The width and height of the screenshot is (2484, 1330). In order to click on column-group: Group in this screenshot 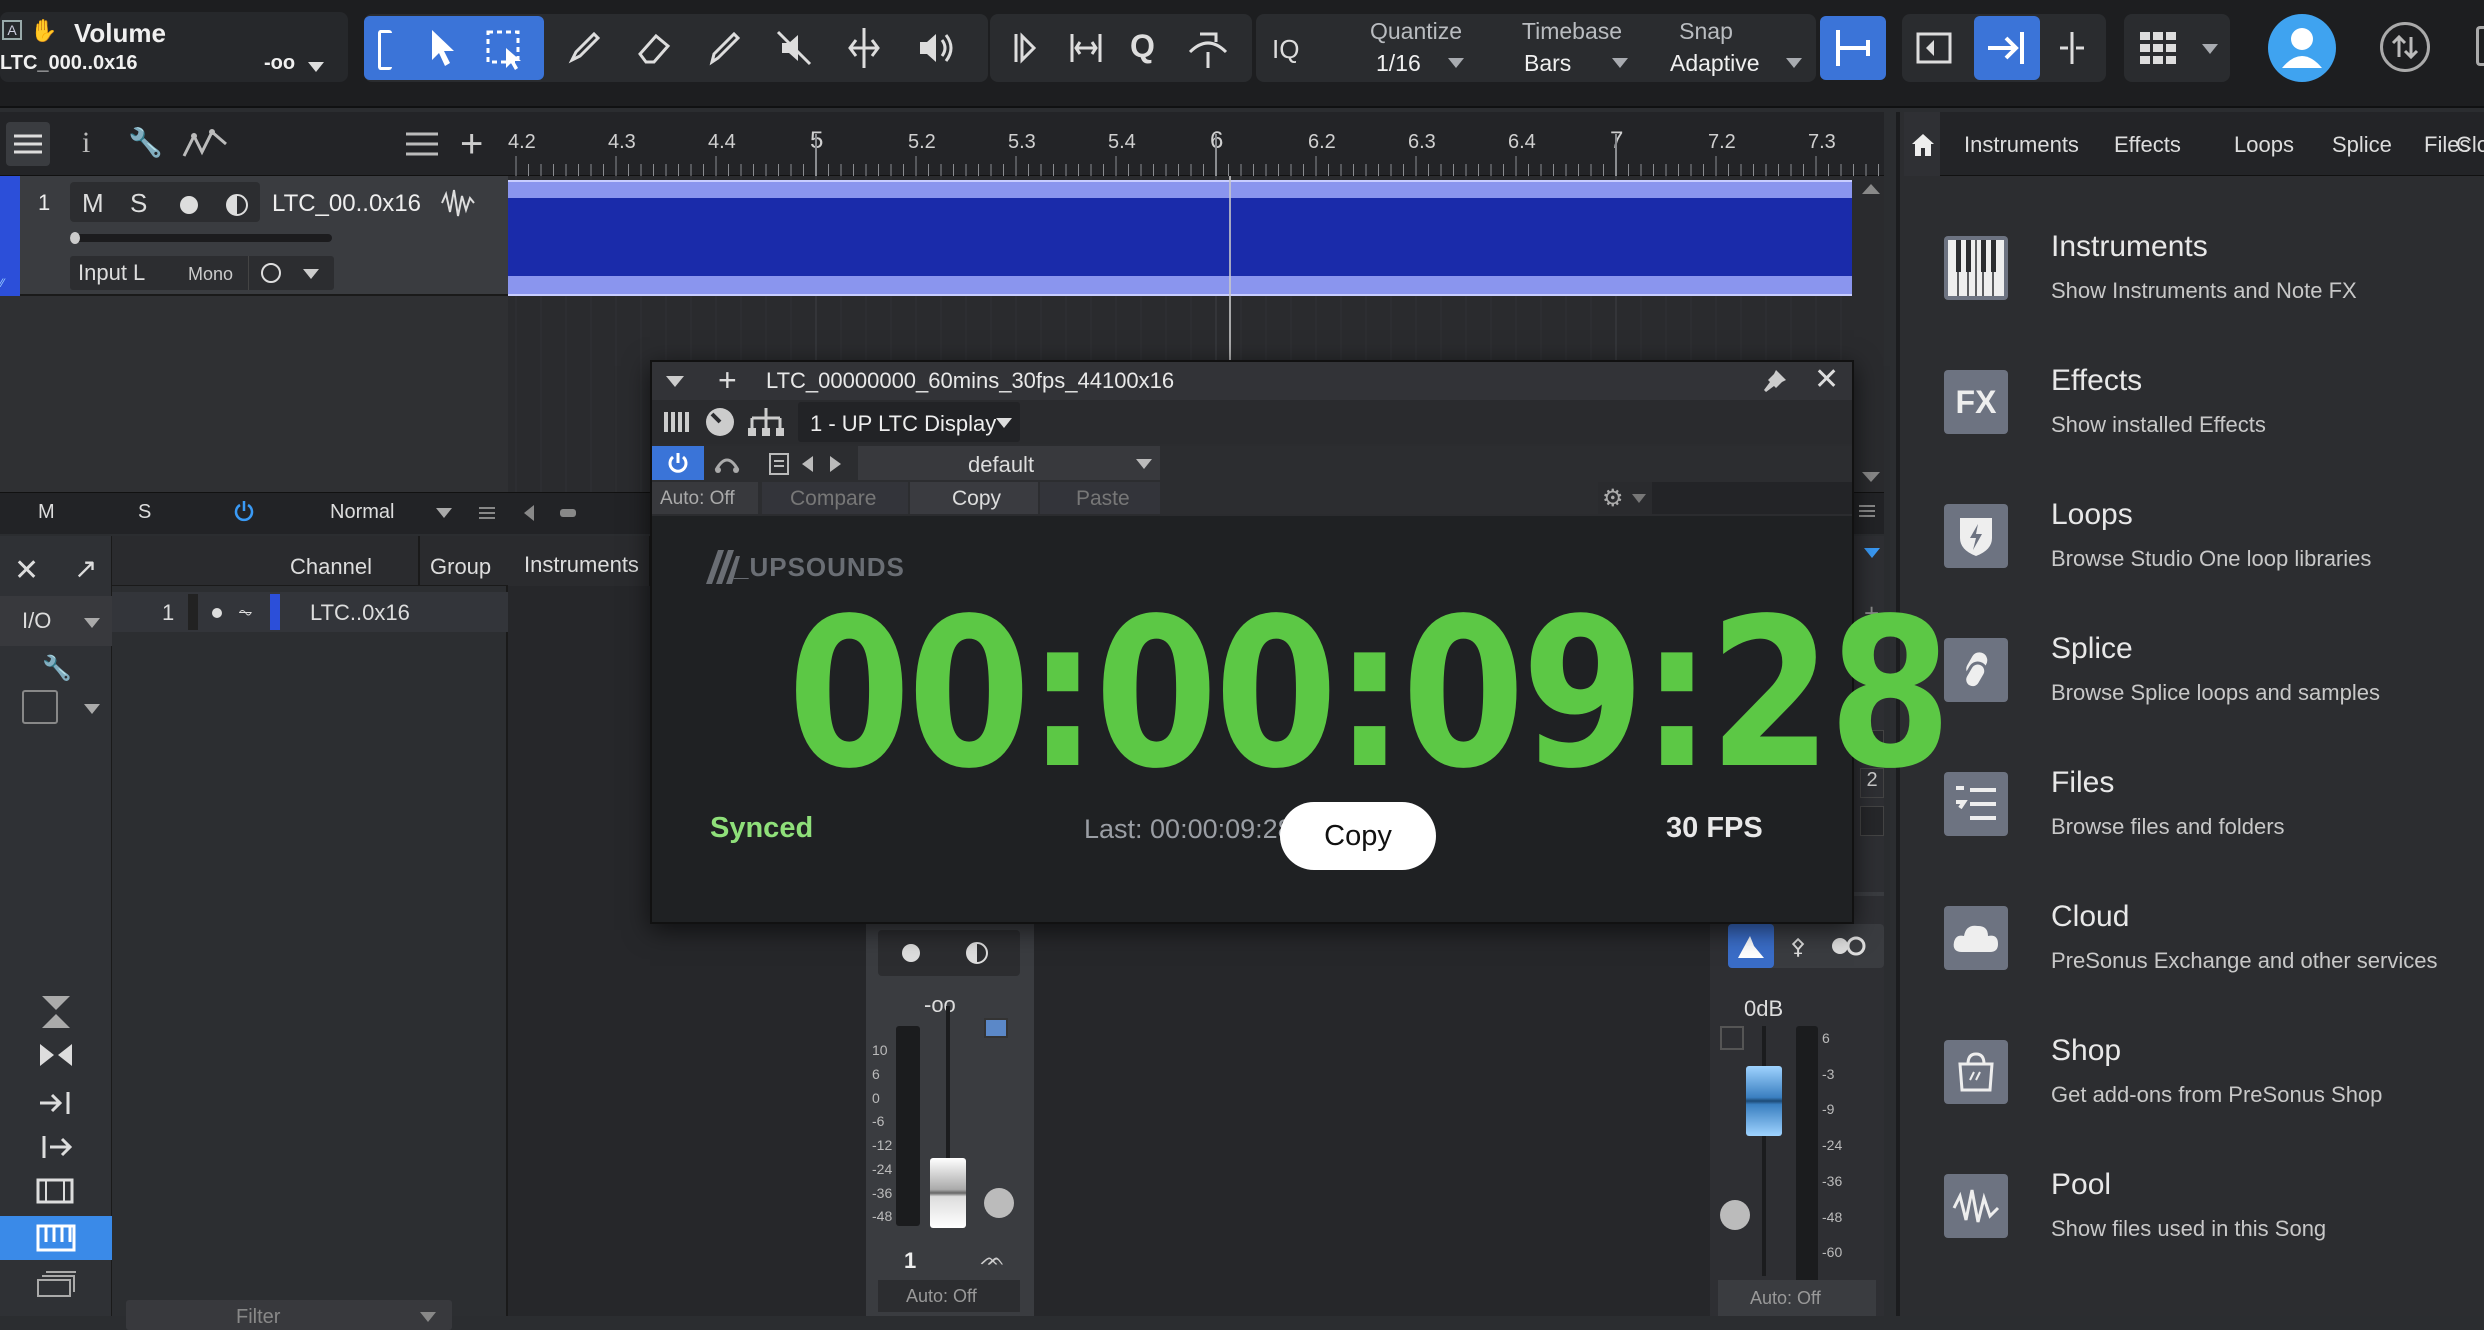, I will do `click(460, 567)`.